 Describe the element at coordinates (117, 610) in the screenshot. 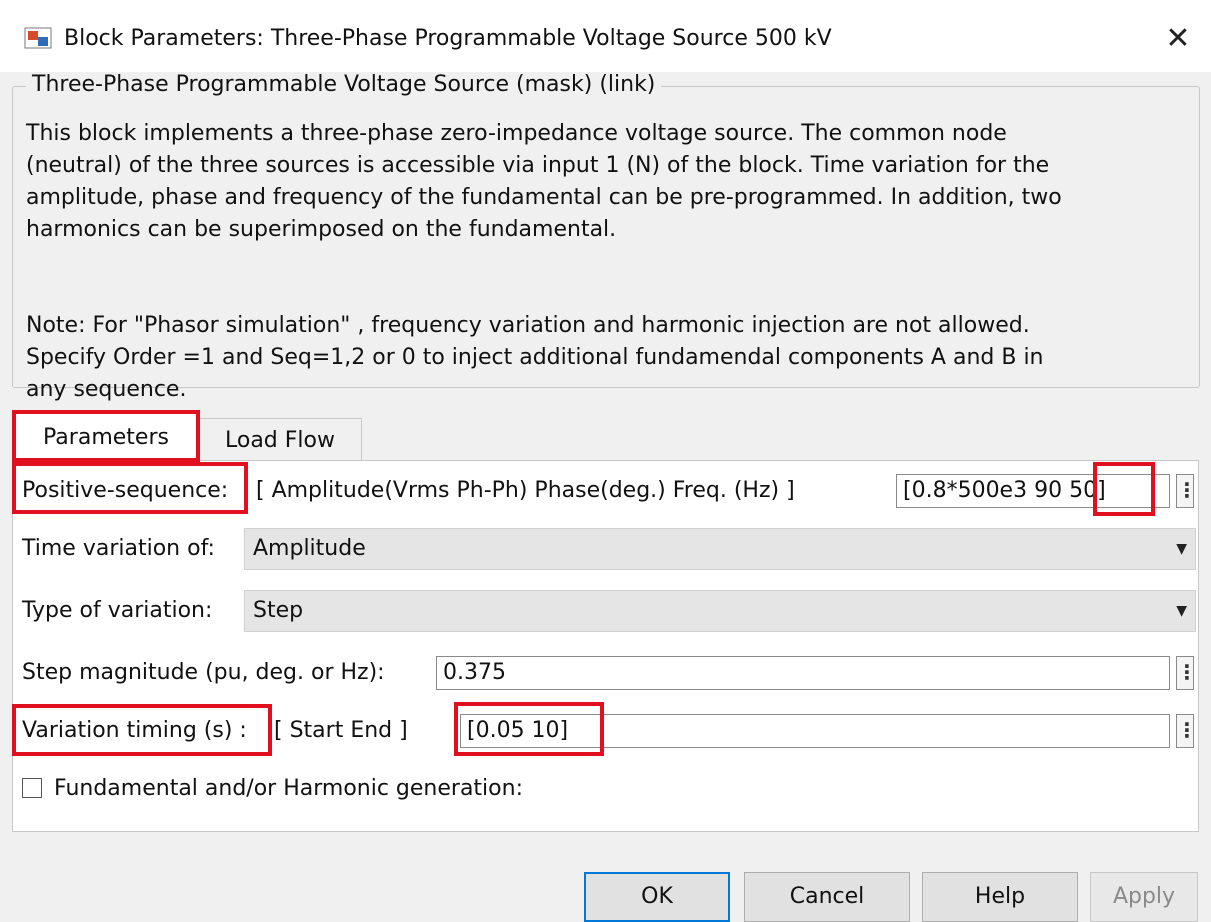

I see `type-variation-label: Type of variation:` at that location.